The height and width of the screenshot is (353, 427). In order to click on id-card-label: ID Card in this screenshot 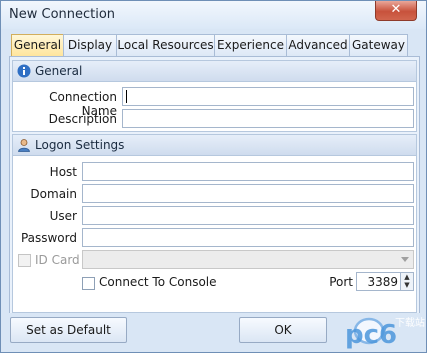, I will do `click(57, 260)`.